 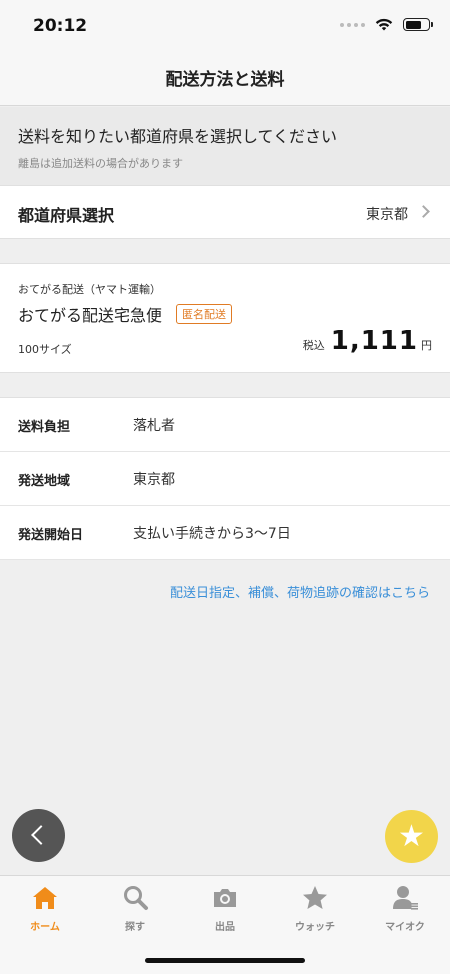 I want to click on tab-label: ウォッチ, so click(x=315, y=927).